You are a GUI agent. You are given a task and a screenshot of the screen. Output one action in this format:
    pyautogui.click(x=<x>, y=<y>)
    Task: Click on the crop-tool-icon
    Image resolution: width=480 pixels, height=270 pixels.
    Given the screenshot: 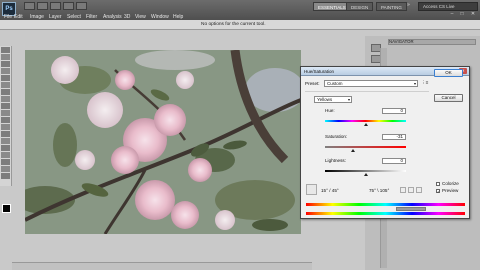 What is the action you would take?
    pyautogui.click(x=5, y=78)
    